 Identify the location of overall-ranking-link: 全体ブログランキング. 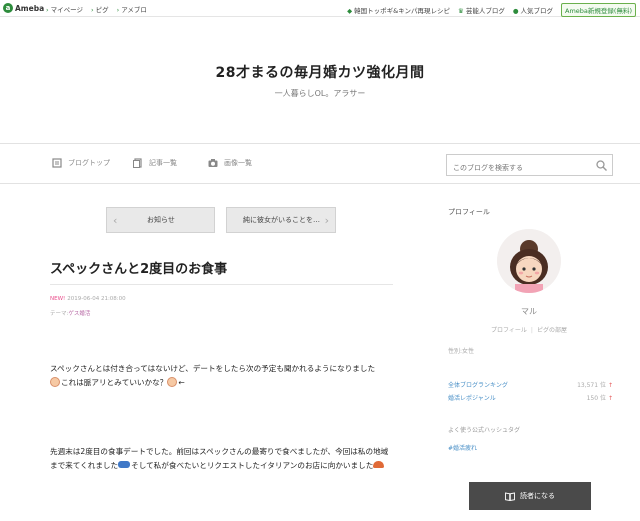
(478, 385).